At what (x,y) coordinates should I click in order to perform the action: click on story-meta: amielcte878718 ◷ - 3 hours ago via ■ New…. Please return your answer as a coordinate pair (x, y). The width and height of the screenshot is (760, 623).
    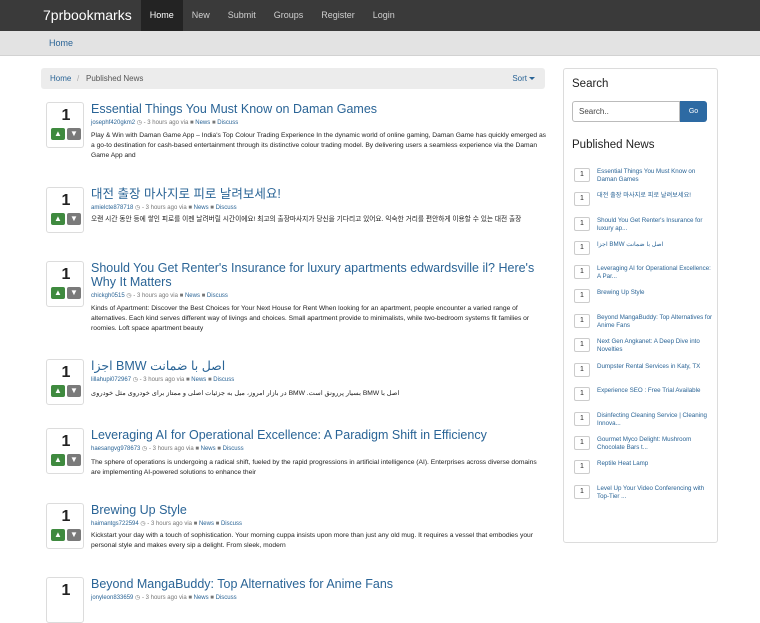
    Looking at the image, I should click on (164, 208).